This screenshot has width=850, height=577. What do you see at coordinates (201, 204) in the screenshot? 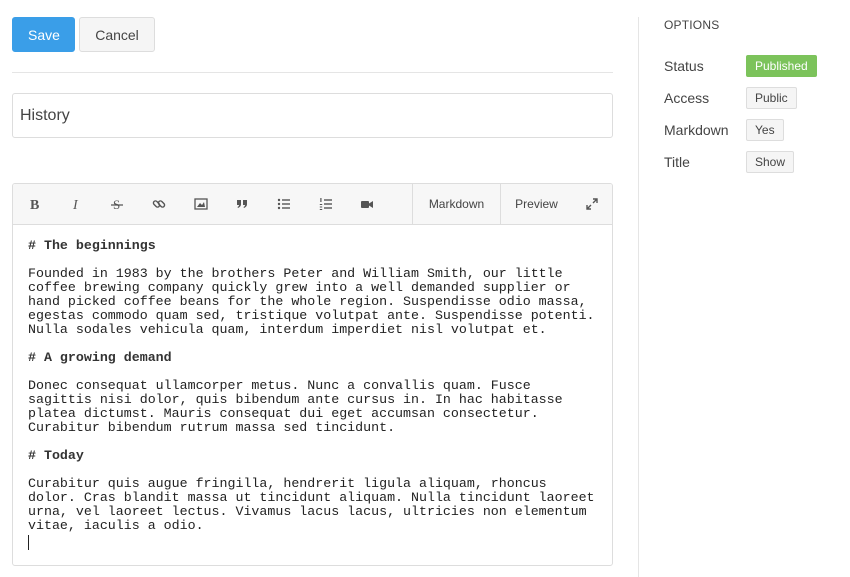
I see `image-icon` at bounding box center [201, 204].